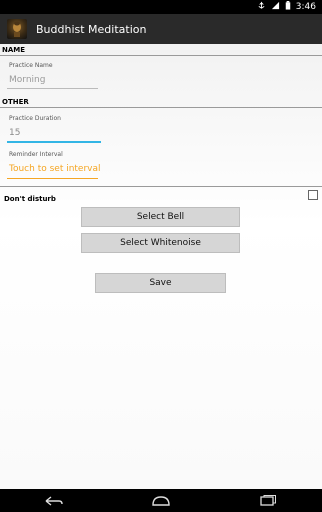  Describe the element at coordinates (30, 199) in the screenshot. I see `dont-disturb-label: Don't disturb` at that location.